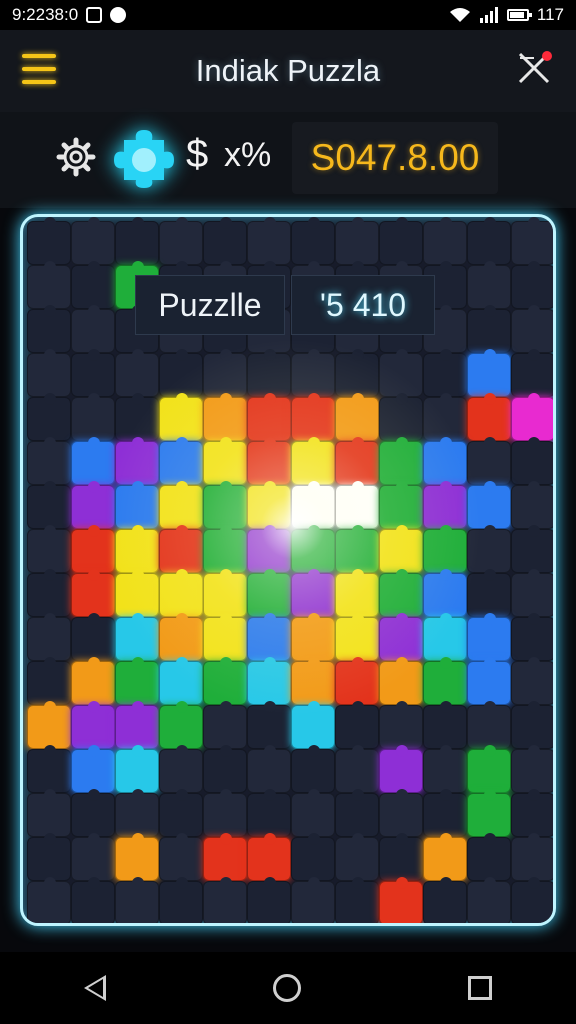  What do you see at coordinates (39, 69) in the screenshot?
I see `hamburger-menu-icon` at bounding box center [39, 69].